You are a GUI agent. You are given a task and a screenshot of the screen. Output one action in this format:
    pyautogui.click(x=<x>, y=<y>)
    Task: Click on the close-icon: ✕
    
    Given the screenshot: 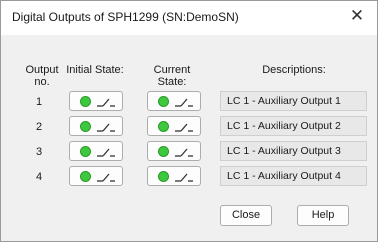 What is the action you would take?
    pyautogui.click(x=357, y=16)
    